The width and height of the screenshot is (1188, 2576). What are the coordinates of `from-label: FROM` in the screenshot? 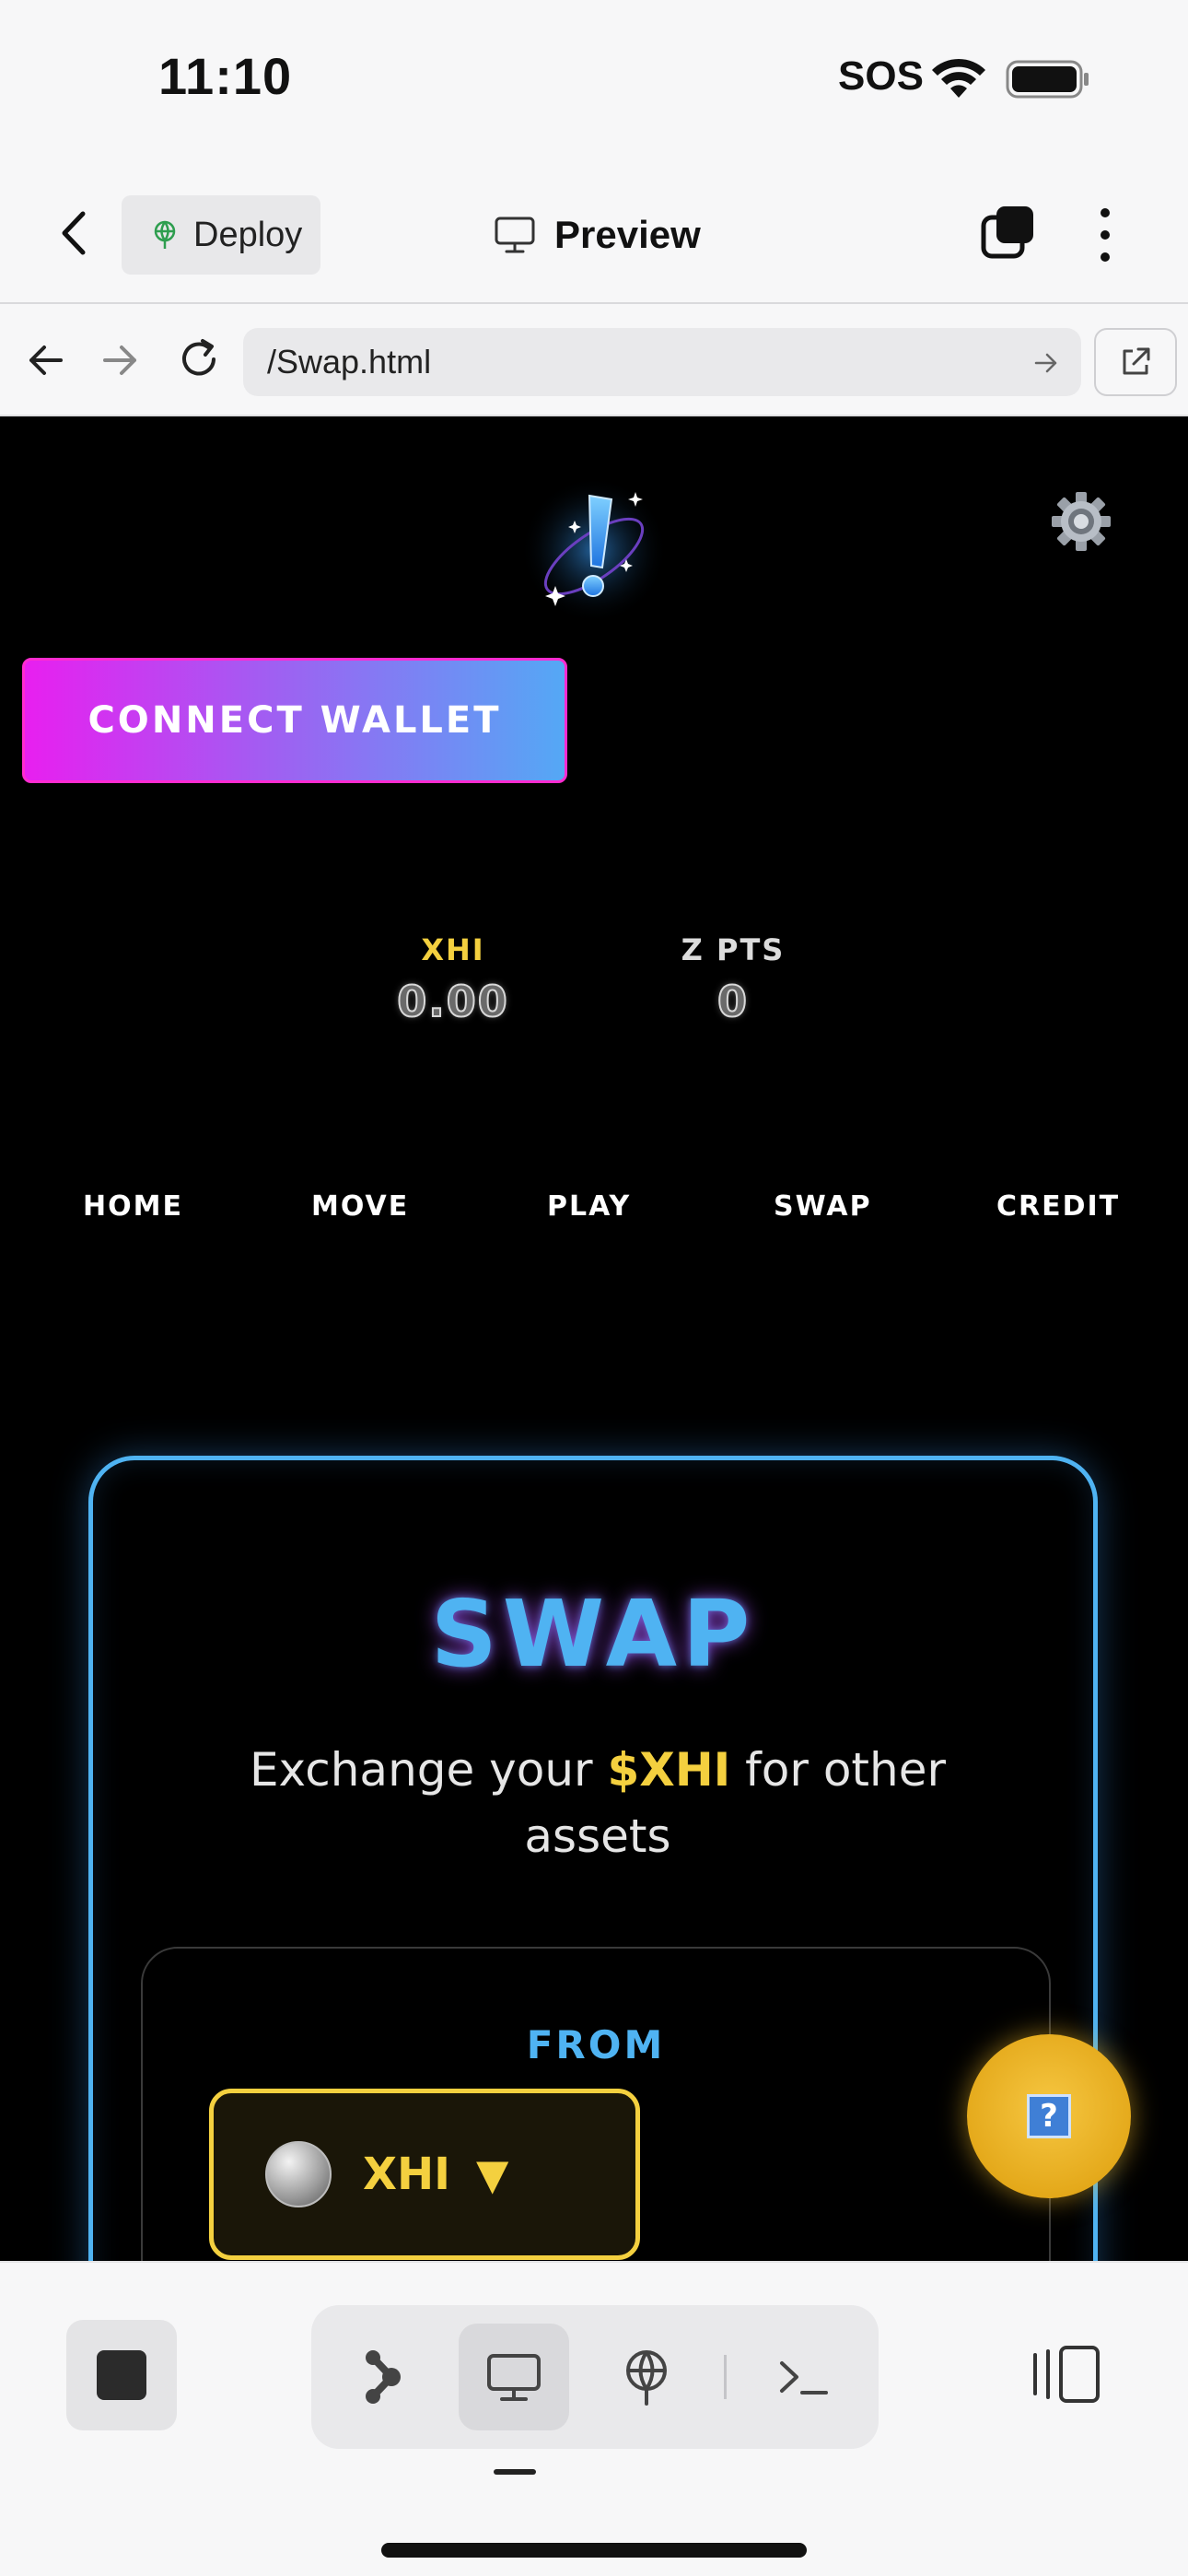 It's located at (596, 2044).